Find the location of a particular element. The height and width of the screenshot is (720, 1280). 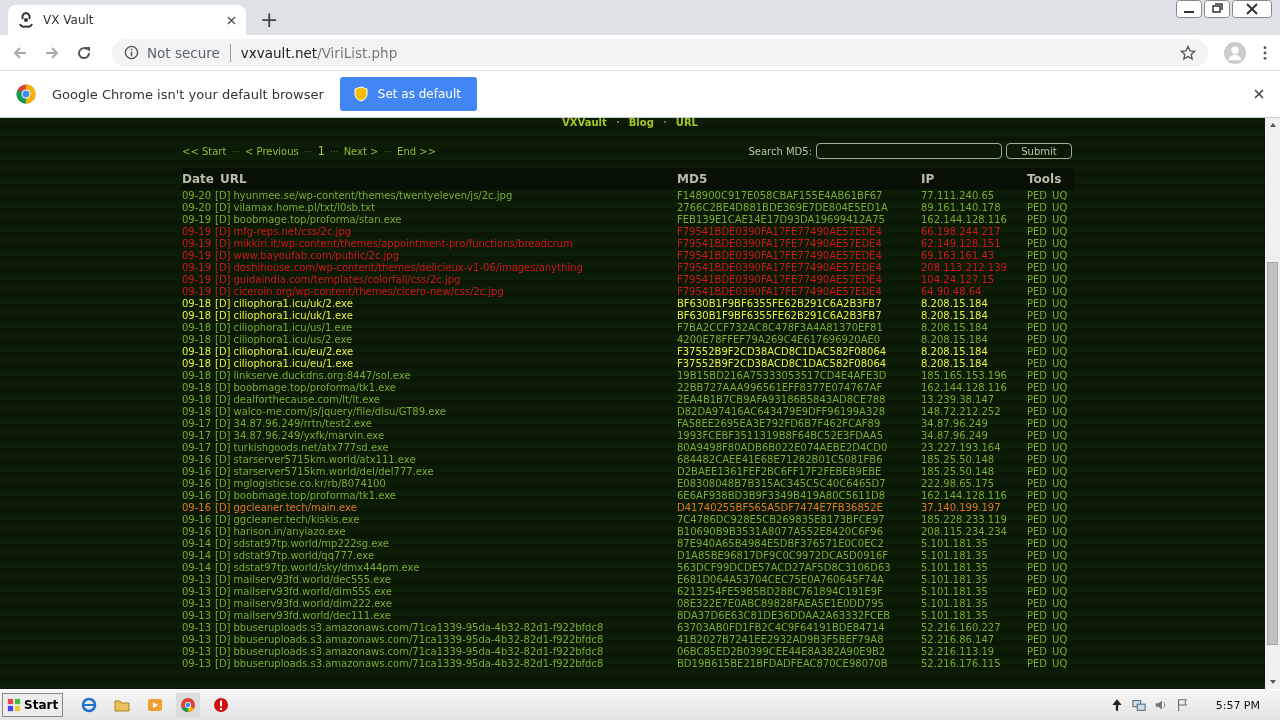

reload-icon is located at coordinates (84, 52).